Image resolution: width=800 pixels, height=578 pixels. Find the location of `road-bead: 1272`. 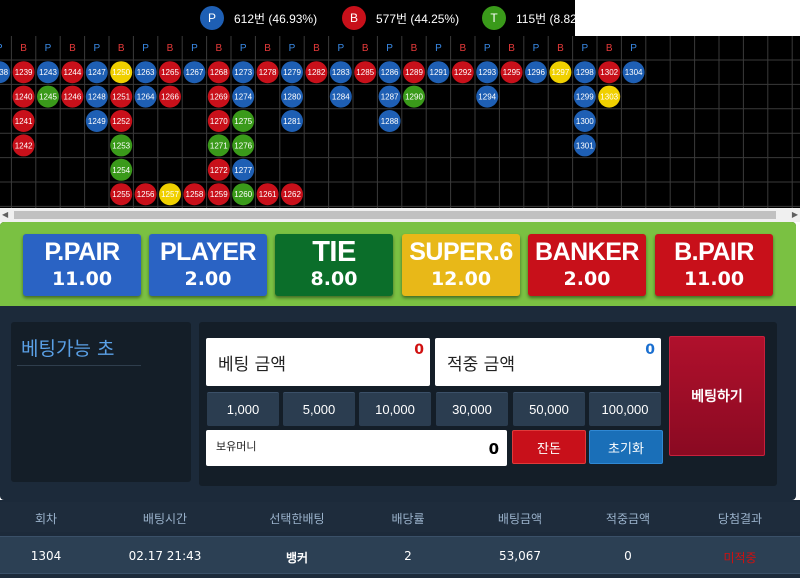

road-bead: 1272 is located at coordinates (218, 169).